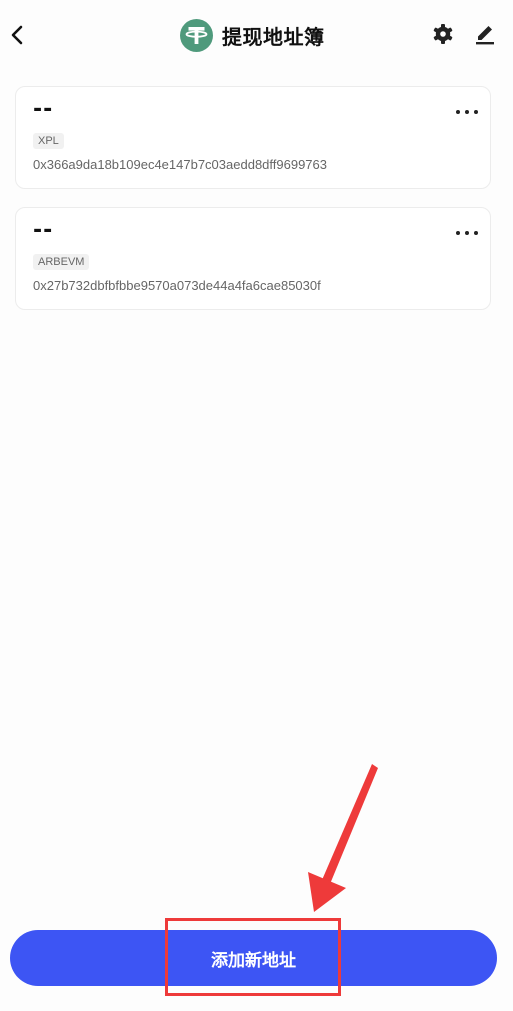 This screenshot has width=513, height=1011. I want to click on add-address-button: 添加新地址, so click(253, 958).